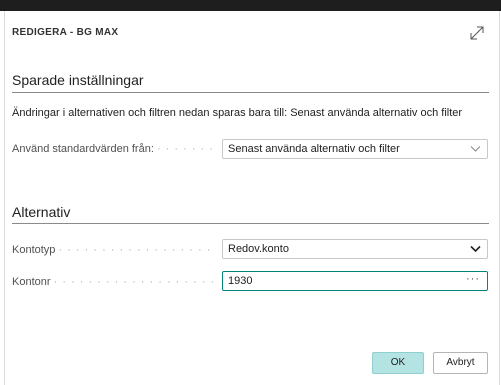 This screenshot has width=501, height=385. What do you see at coordinates (460, 363) in the screenshot?
I see `cancel-button: Avbryt` at bounding box center [460, 363].